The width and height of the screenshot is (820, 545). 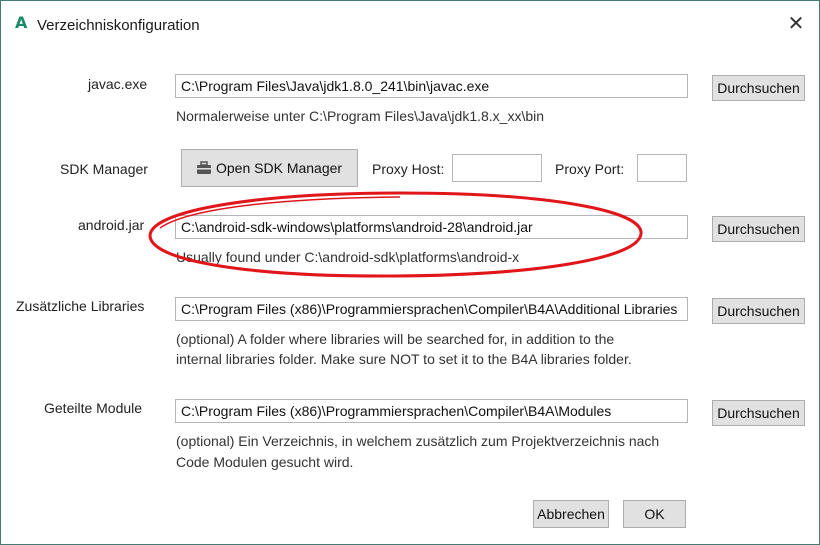 I want to click on modules-hint-line2: Code Modulen gesucht wird., so click(x=265, y=462).